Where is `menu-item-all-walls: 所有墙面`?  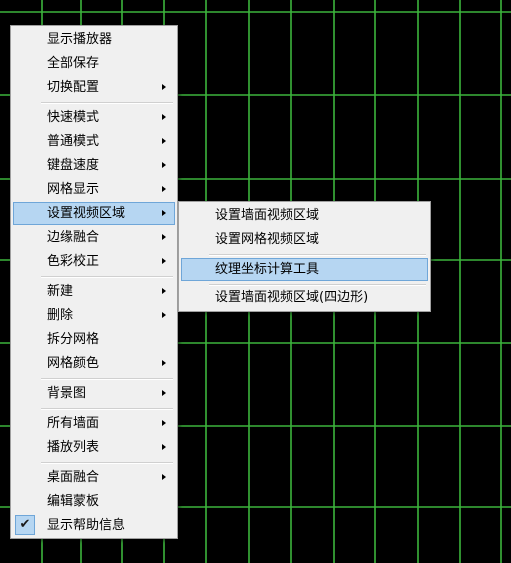
menu-item-all-walls: 所有墙面 is located at coordinates (94, 423).